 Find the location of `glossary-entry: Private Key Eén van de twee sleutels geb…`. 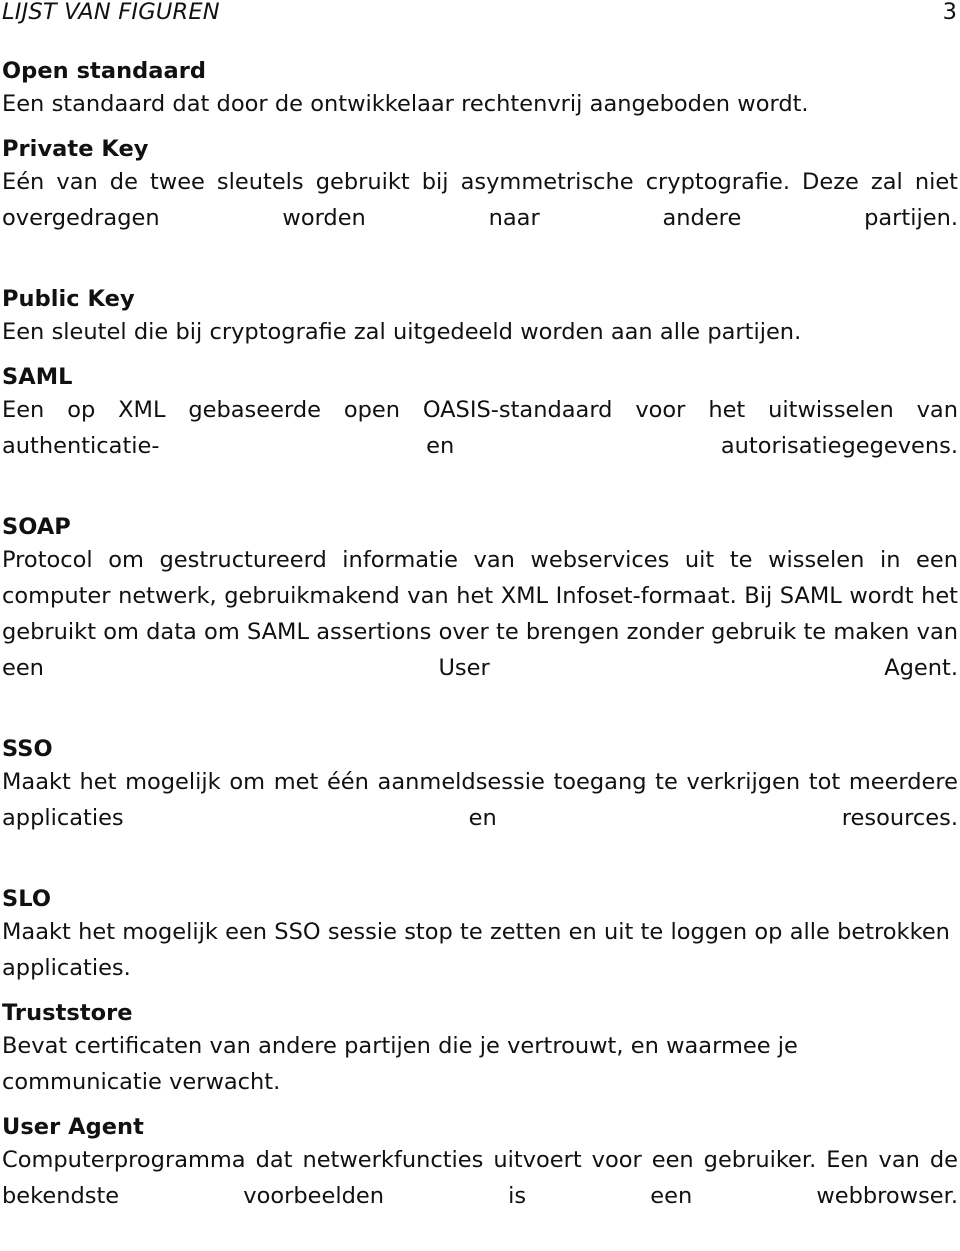

glossary-entry: Private Key Eén van de twee sleutels geb… is located at coordinates (480, 204).